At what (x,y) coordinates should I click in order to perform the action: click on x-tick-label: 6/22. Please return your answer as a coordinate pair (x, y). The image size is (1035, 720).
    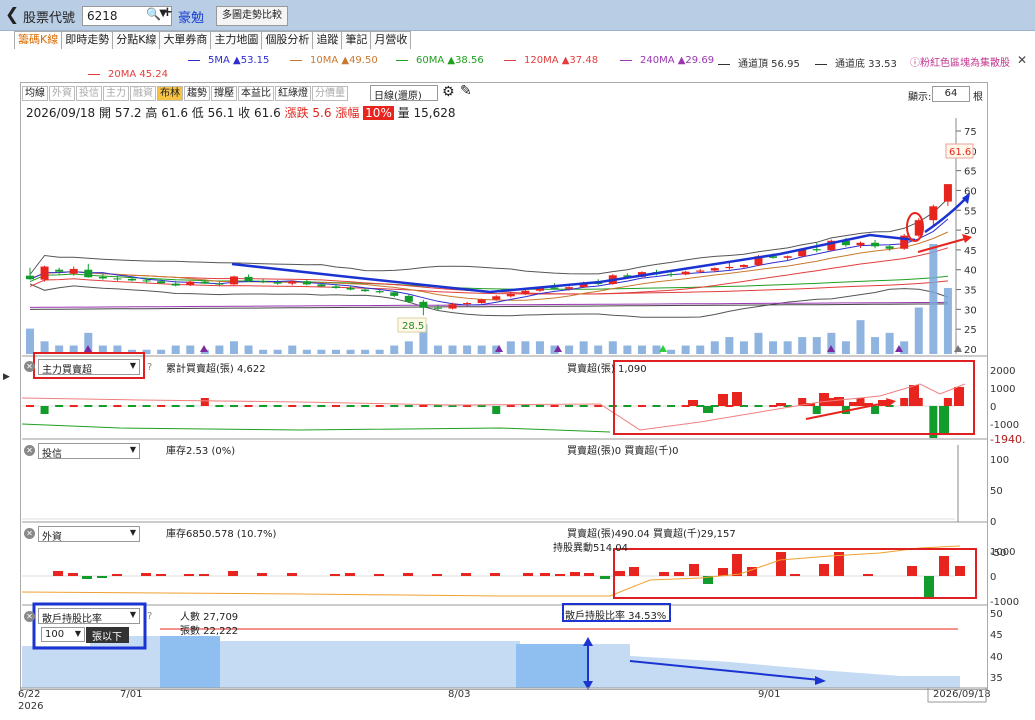
    Looking at the image, I should click on (29, 694).